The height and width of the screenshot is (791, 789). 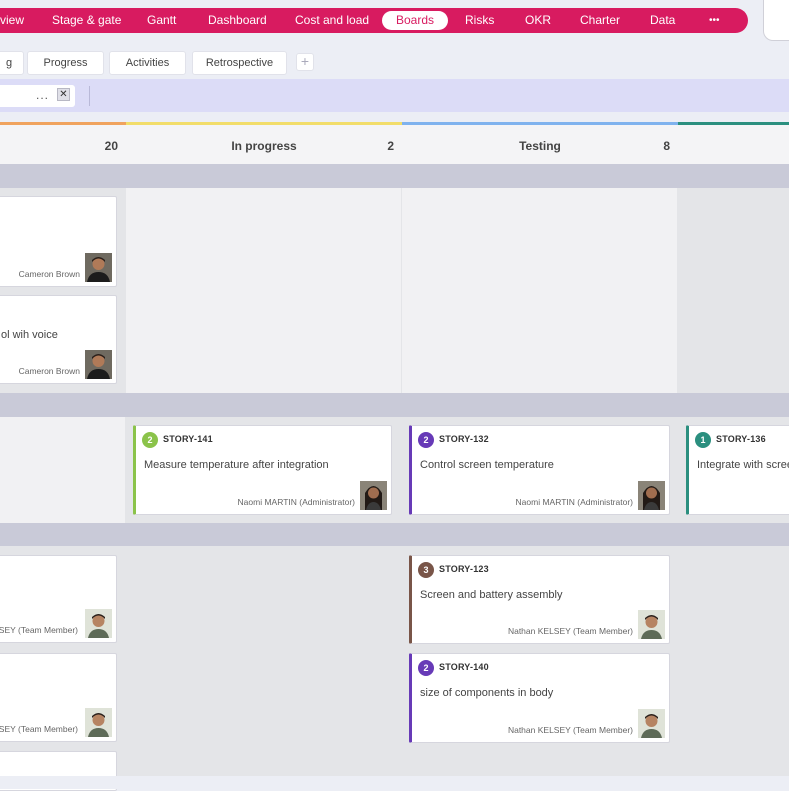 I want to click on nav-item-risks: Risks, so click(x=479, y=20).